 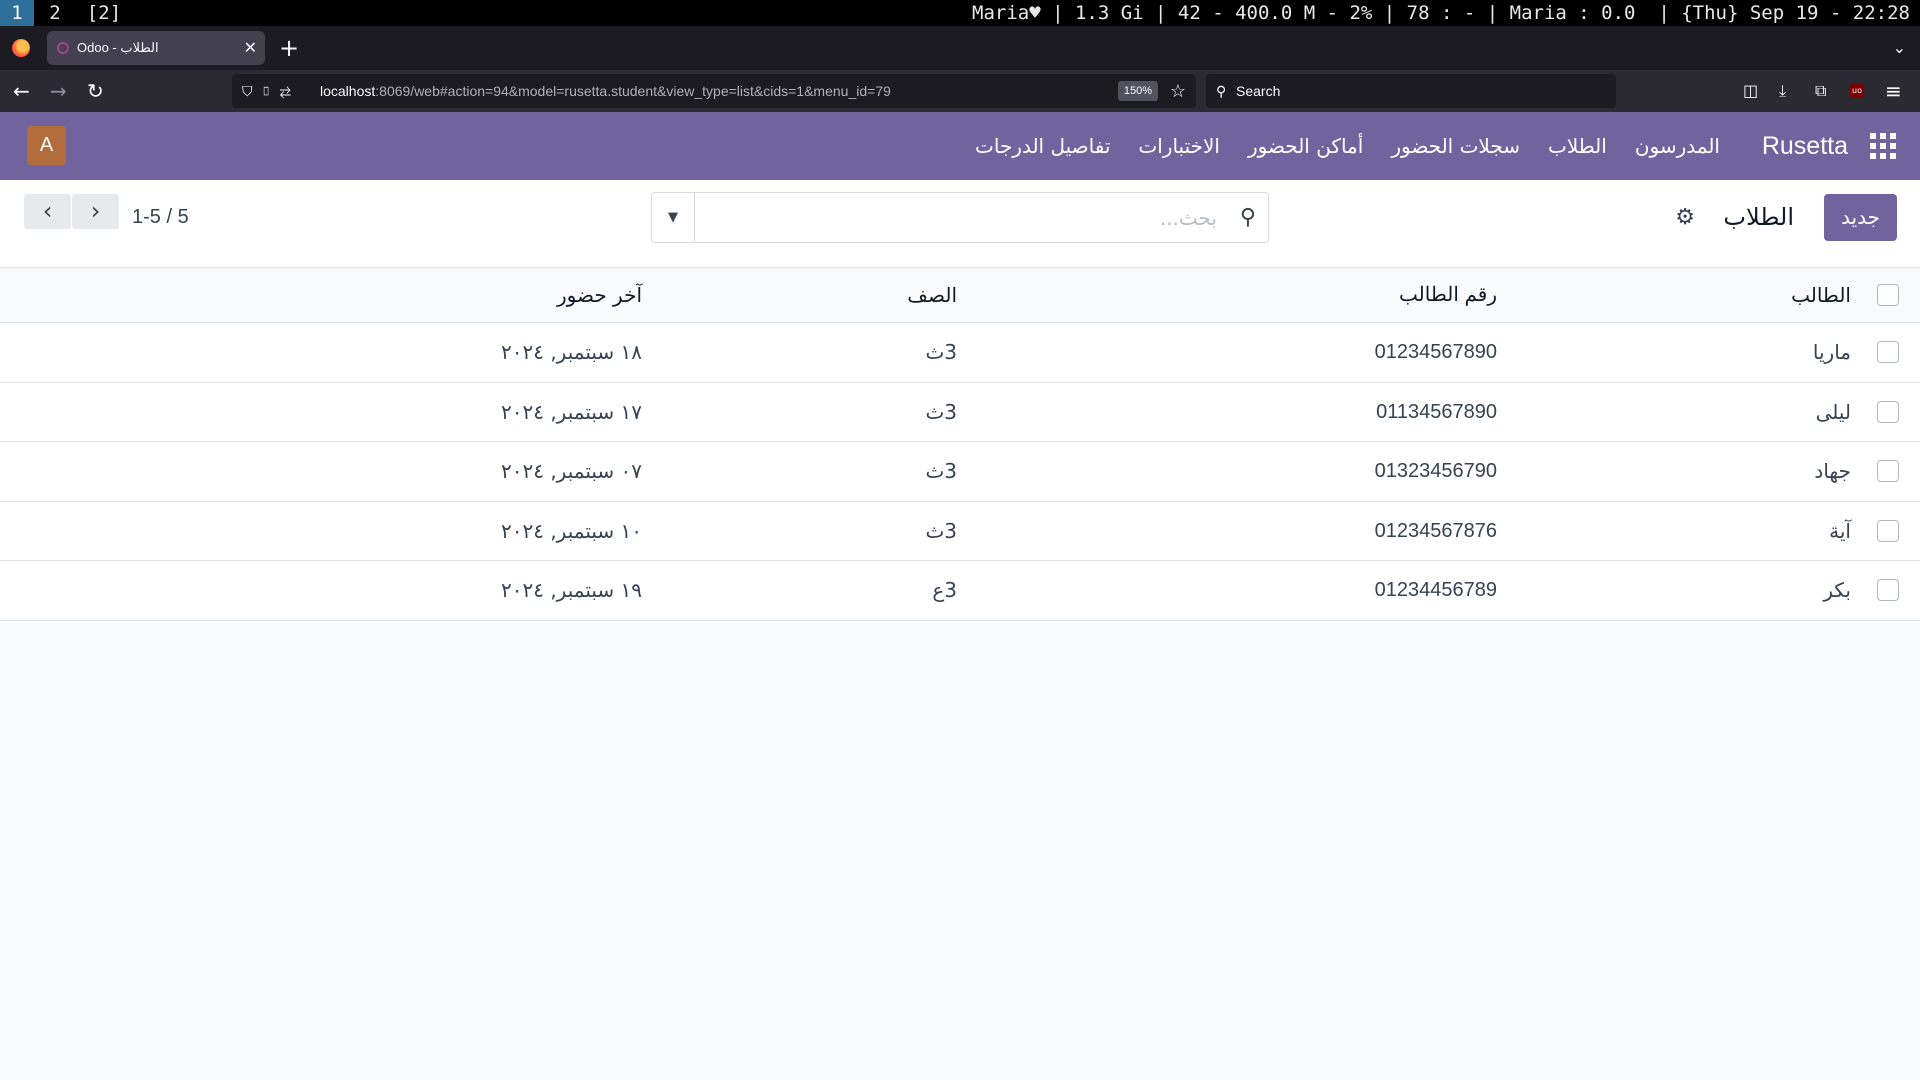 I want to click on cell-last-attendance: ١٧ سبتمبر, ٢٠٢٤, so click(x=571, y=411).